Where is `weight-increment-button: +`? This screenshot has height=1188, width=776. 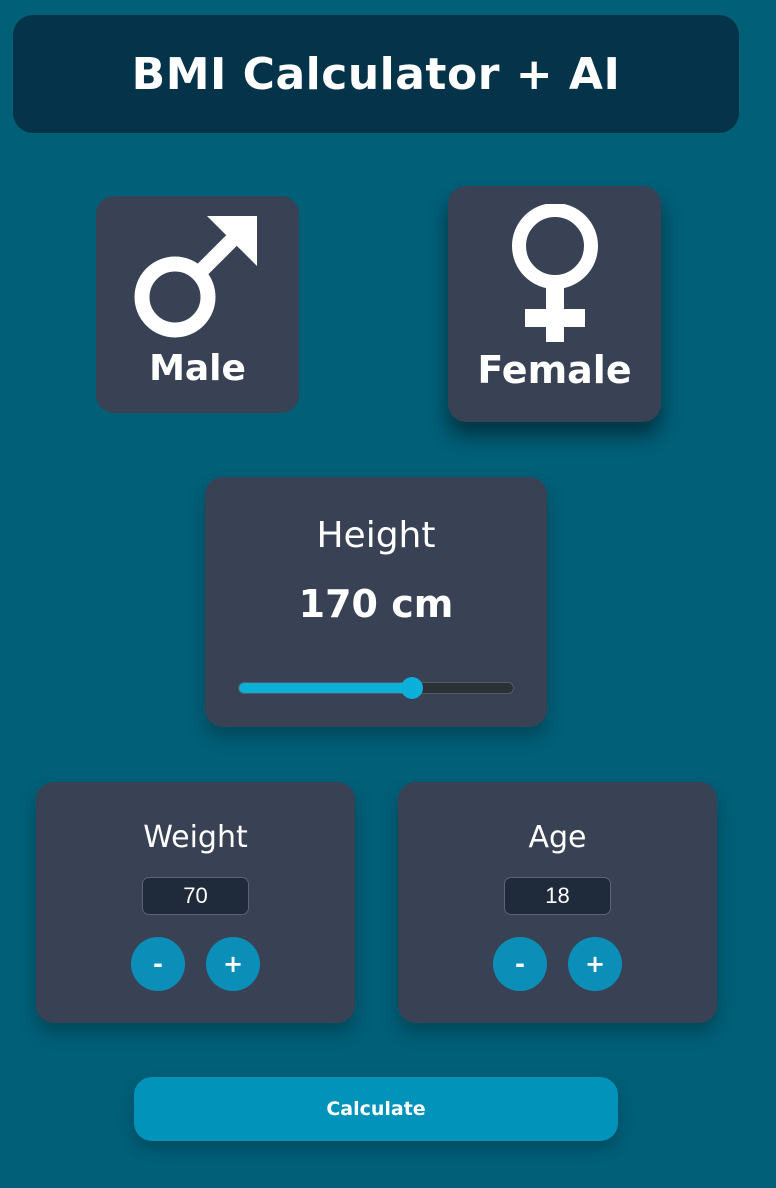 weight-increment-button: + is located at coordinates (233, 964).